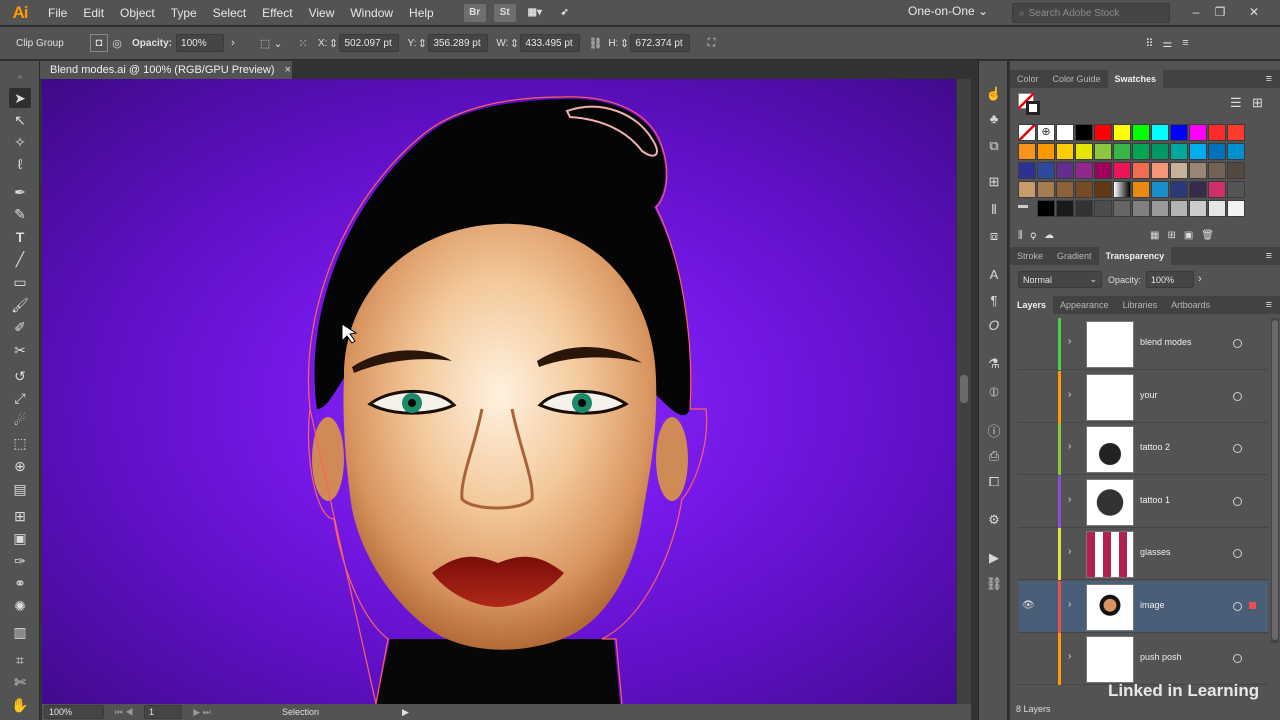  Describe the element at coordinates (1275, 480) in the screenshot. I see `layers-scrollbar` at that location.